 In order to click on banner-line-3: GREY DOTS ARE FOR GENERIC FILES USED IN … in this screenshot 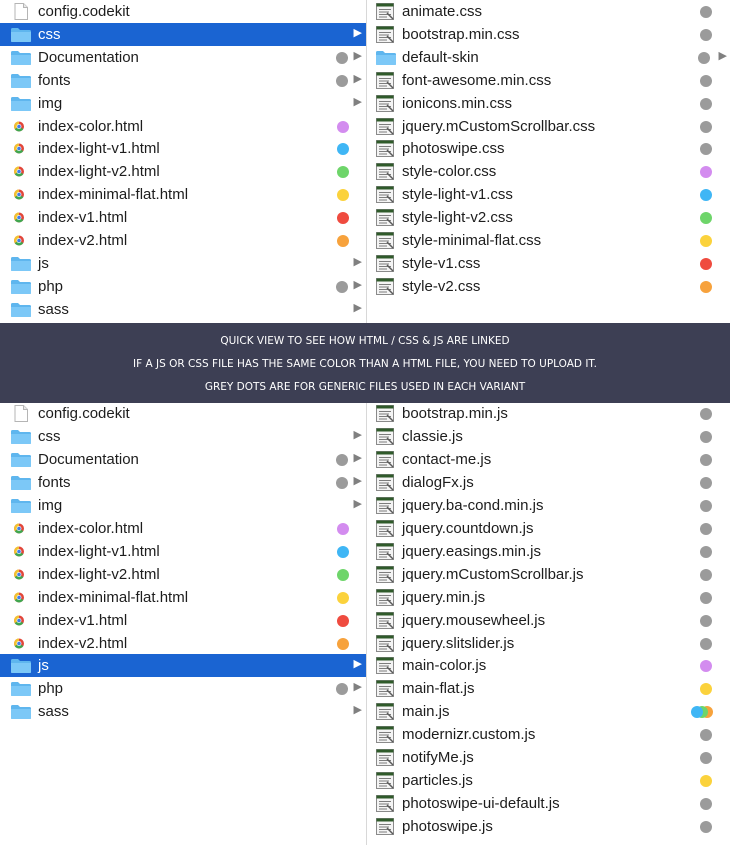, I will do `click(365, 387)`.